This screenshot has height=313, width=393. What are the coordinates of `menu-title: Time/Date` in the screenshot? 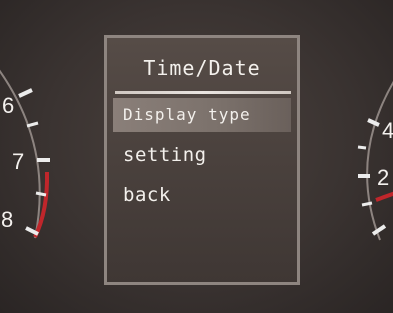 It's located at (202, 68).